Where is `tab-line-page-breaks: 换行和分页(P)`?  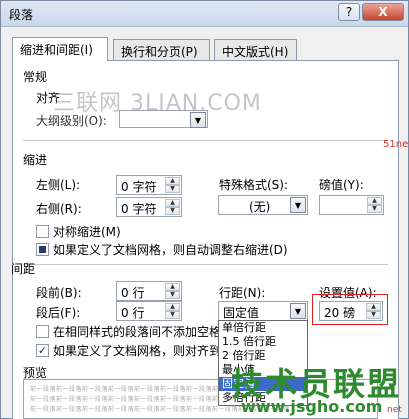 tab-line-page-breaks: 换行和分页(P) is located at coordinates (161, 50).